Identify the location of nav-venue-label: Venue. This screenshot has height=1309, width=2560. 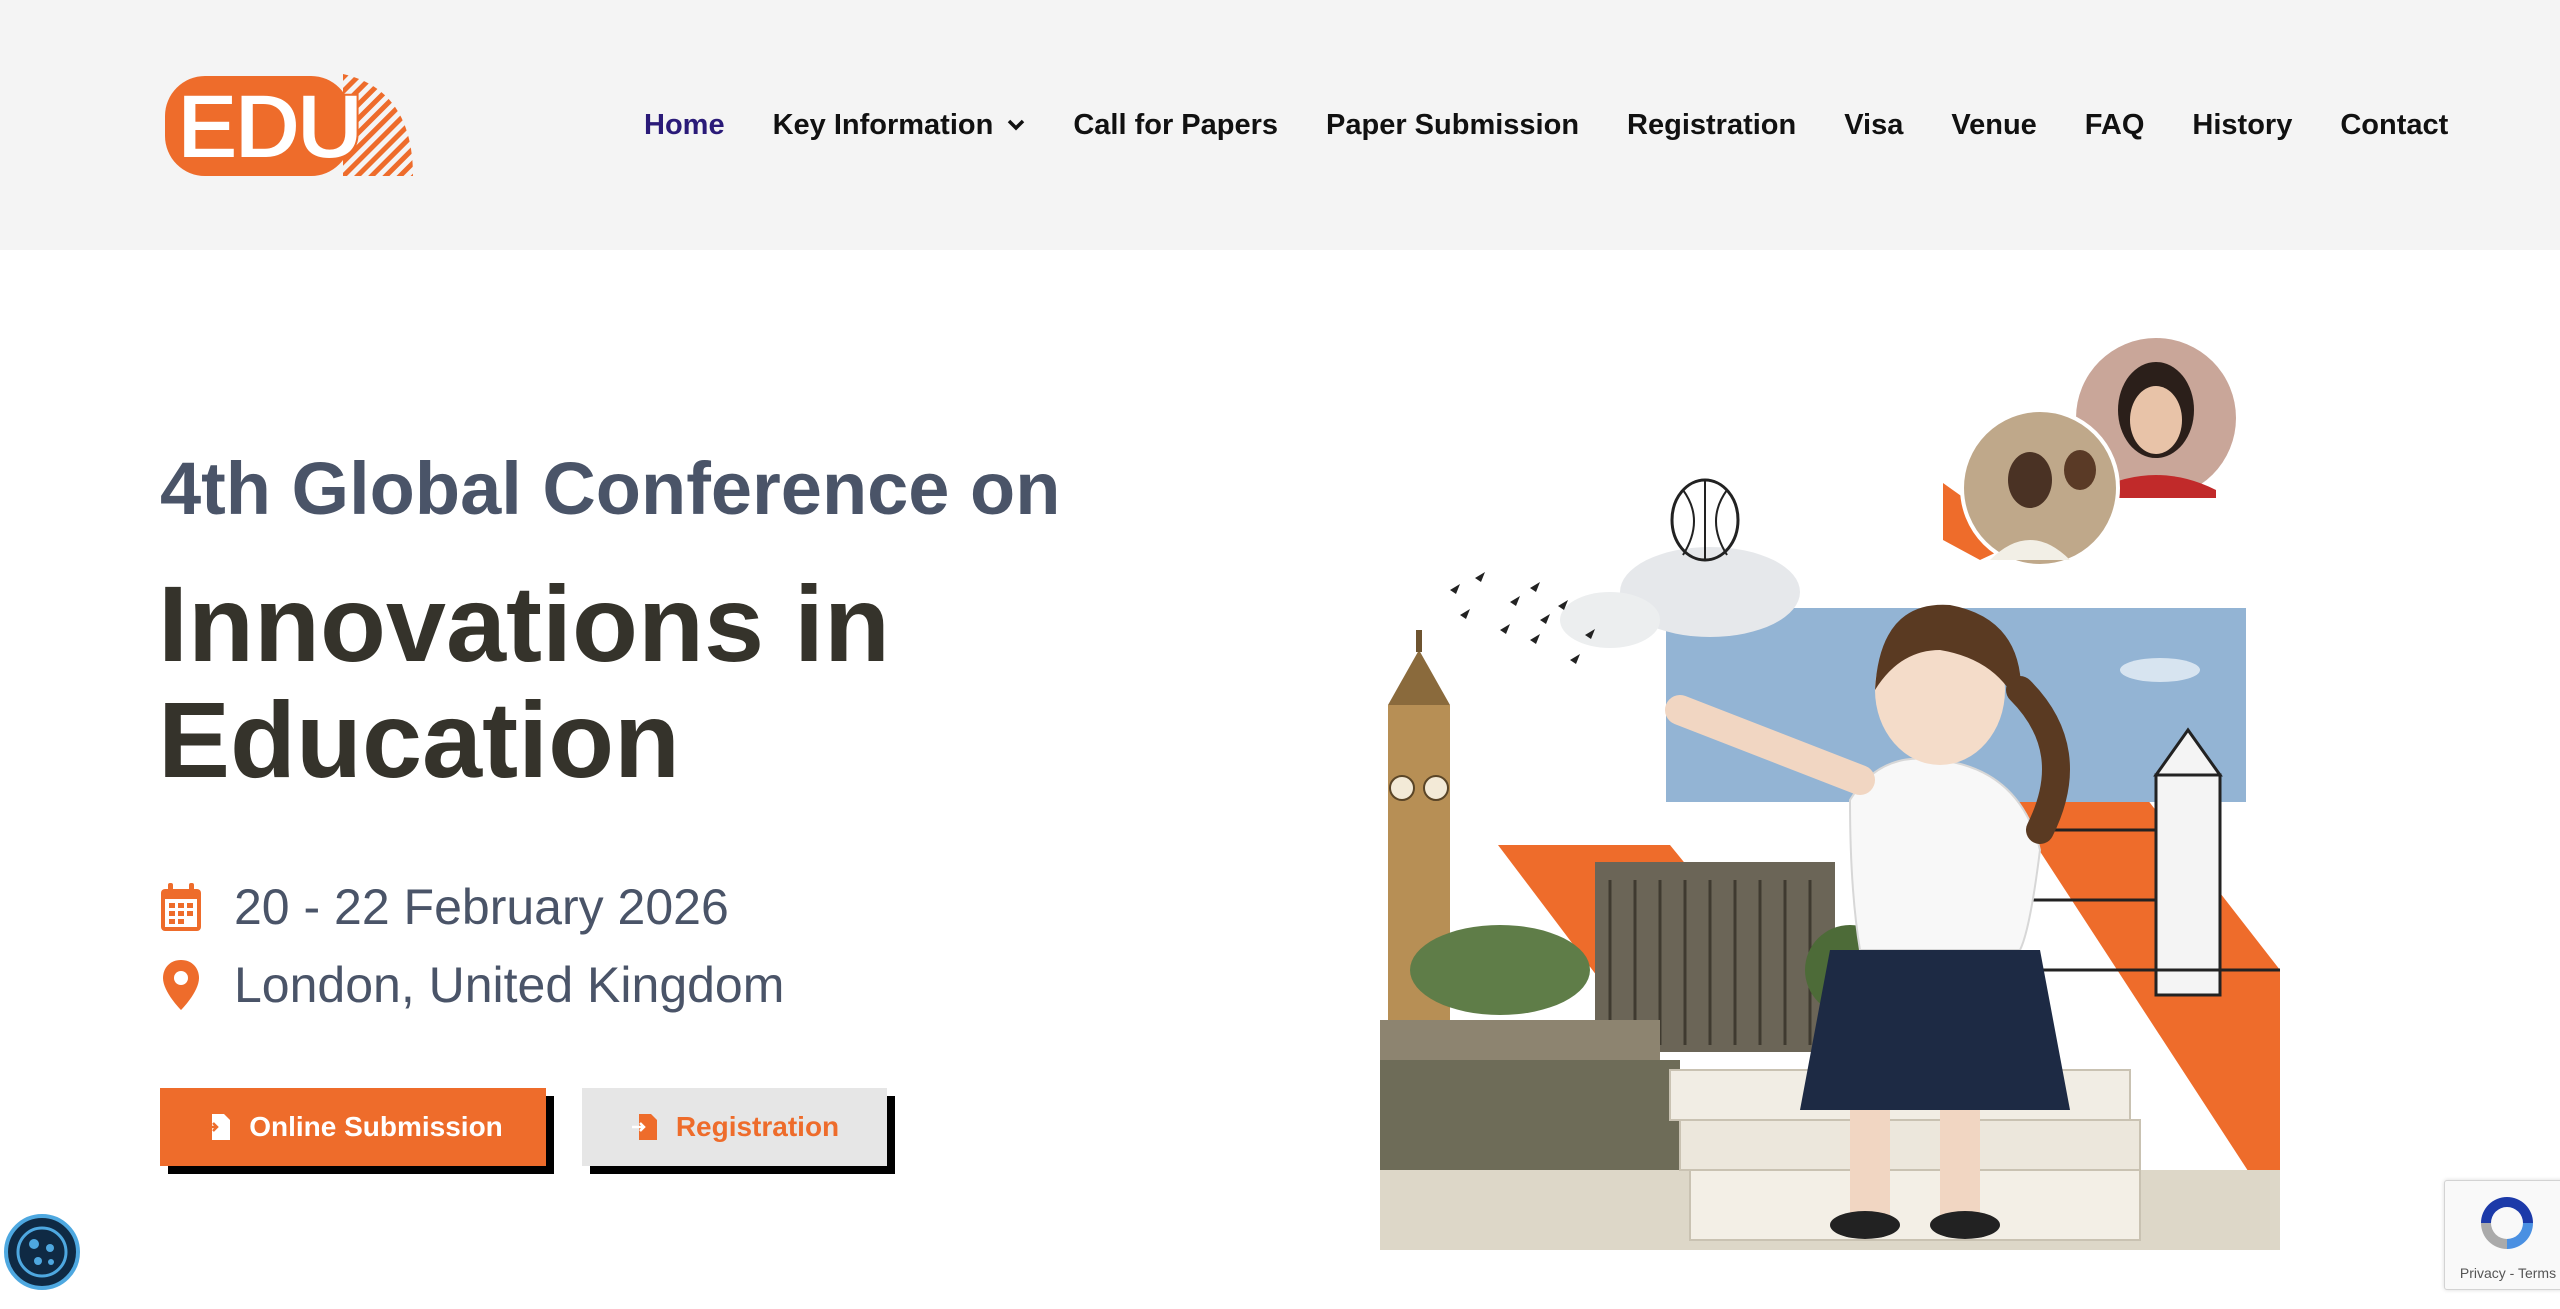
(1994, 124).